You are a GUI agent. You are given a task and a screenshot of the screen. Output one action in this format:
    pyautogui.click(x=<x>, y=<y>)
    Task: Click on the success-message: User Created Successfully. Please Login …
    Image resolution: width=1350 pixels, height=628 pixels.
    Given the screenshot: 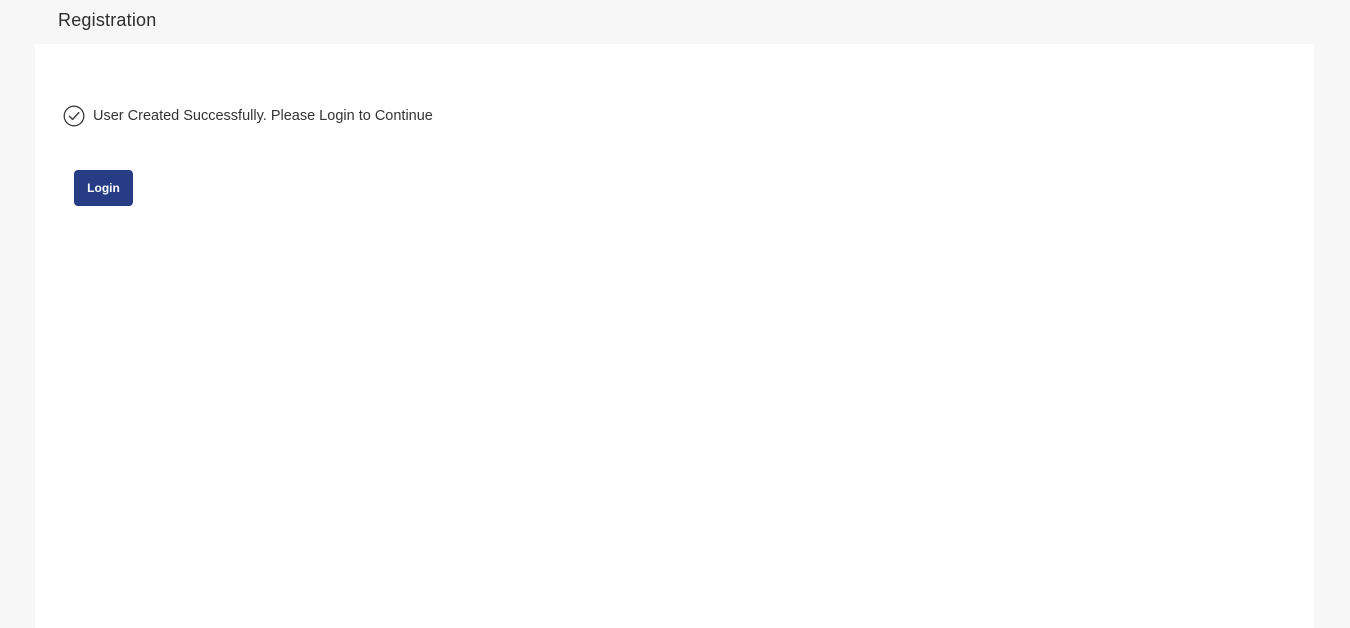 What is the action you would take?
    pyautogui.click(x=248, y=116)
    